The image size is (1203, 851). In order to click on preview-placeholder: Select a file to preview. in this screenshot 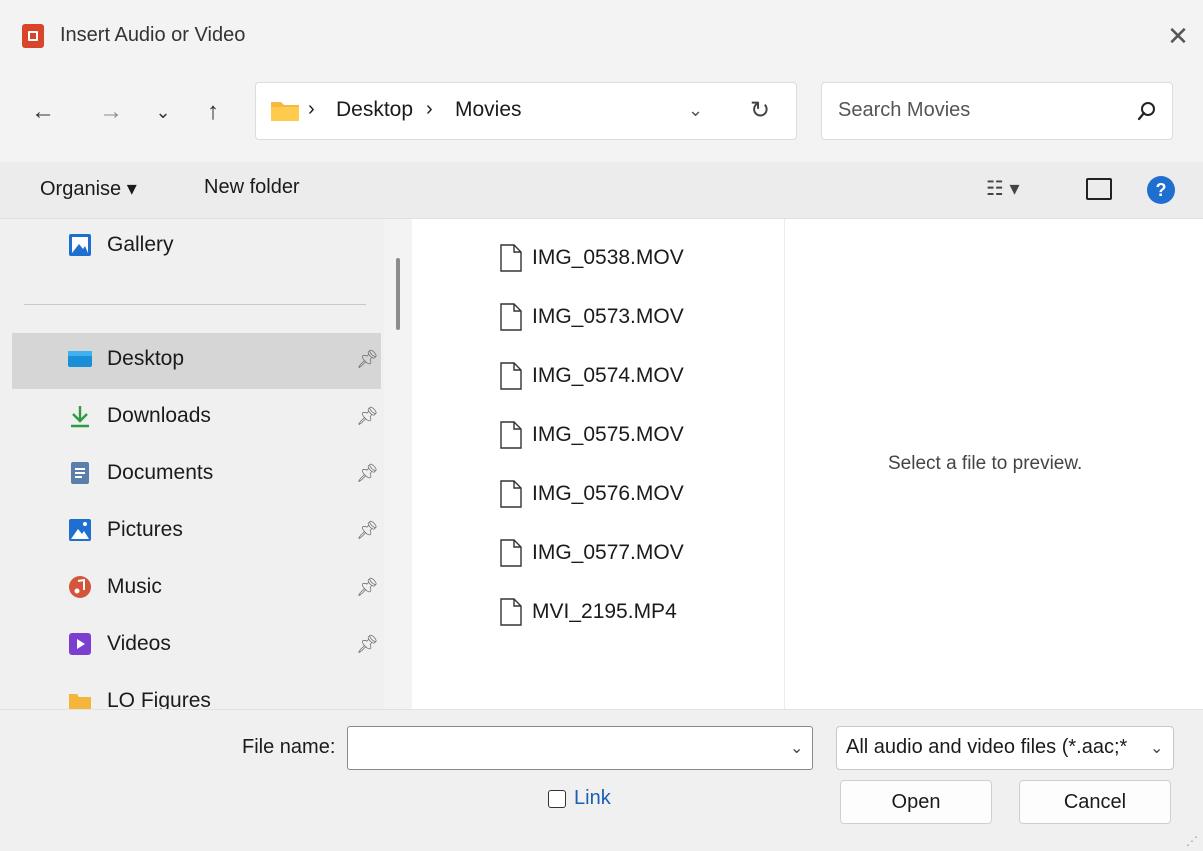, I will do `click(985, 463)`.